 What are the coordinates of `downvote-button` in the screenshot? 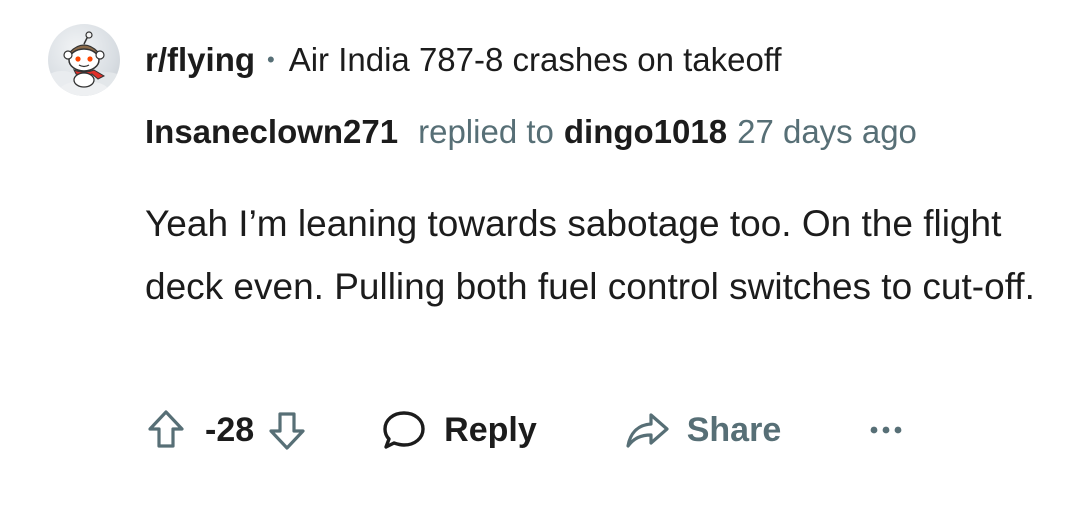 It's located at (287, 430).